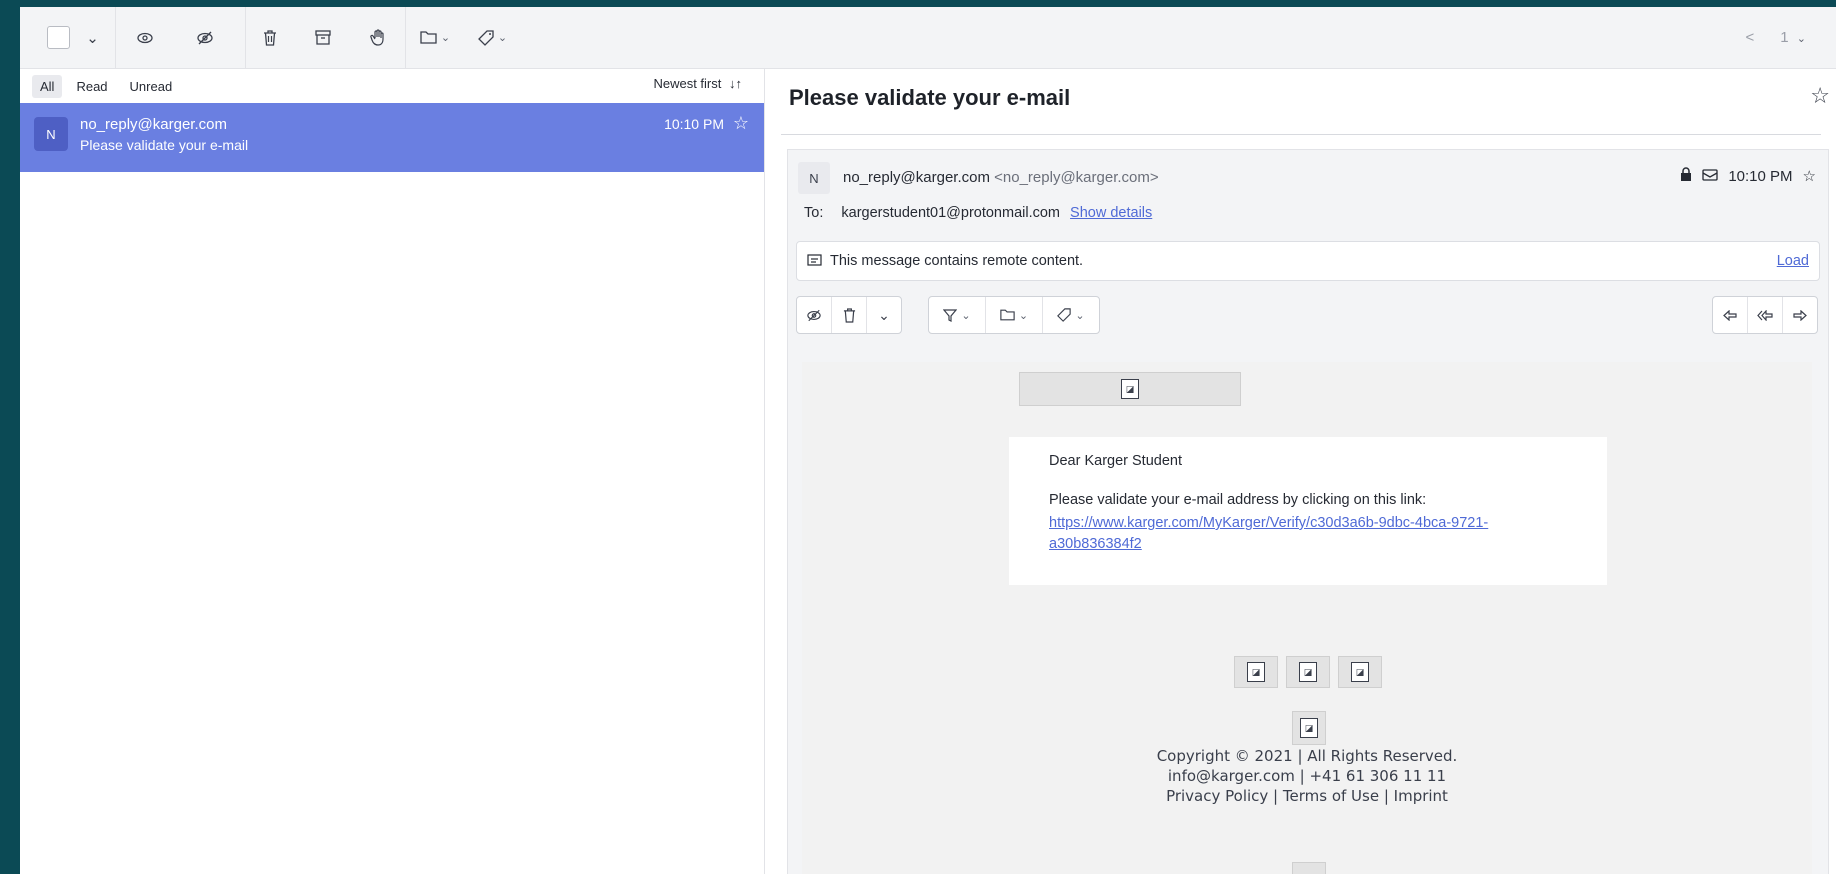 The height and width of the screenshot is (874, 1836). What do you see at coordinates (1076, 177) in the screenshot?
I see `sender-address: <no_reply@karger.com>` at bounding box center [1076, 177].